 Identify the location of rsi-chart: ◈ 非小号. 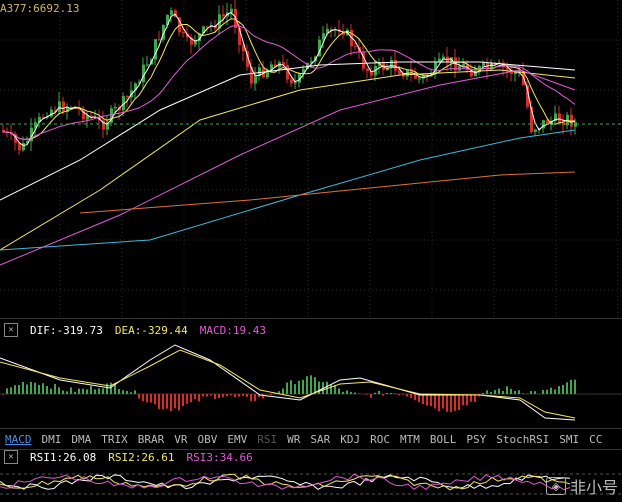
(311, 484).